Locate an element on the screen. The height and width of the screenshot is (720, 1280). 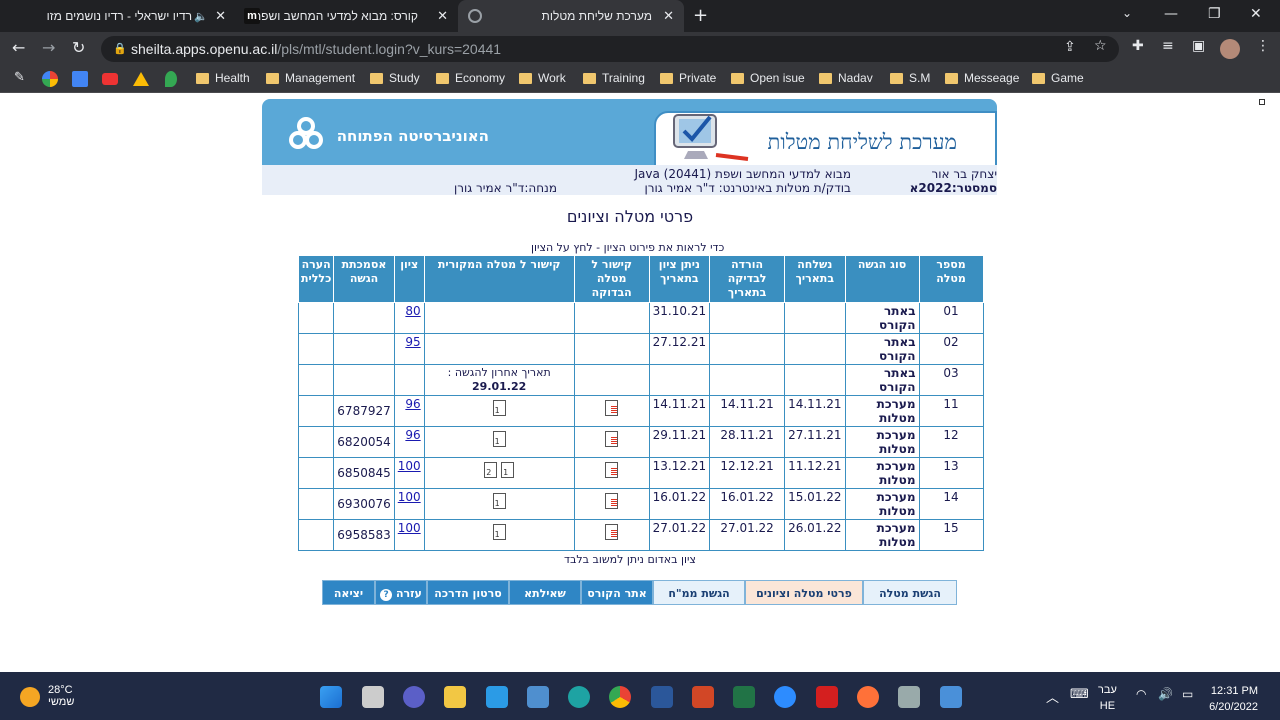
system-title: מערכת לשליחת מטלות is located at coordinates (862, 142).